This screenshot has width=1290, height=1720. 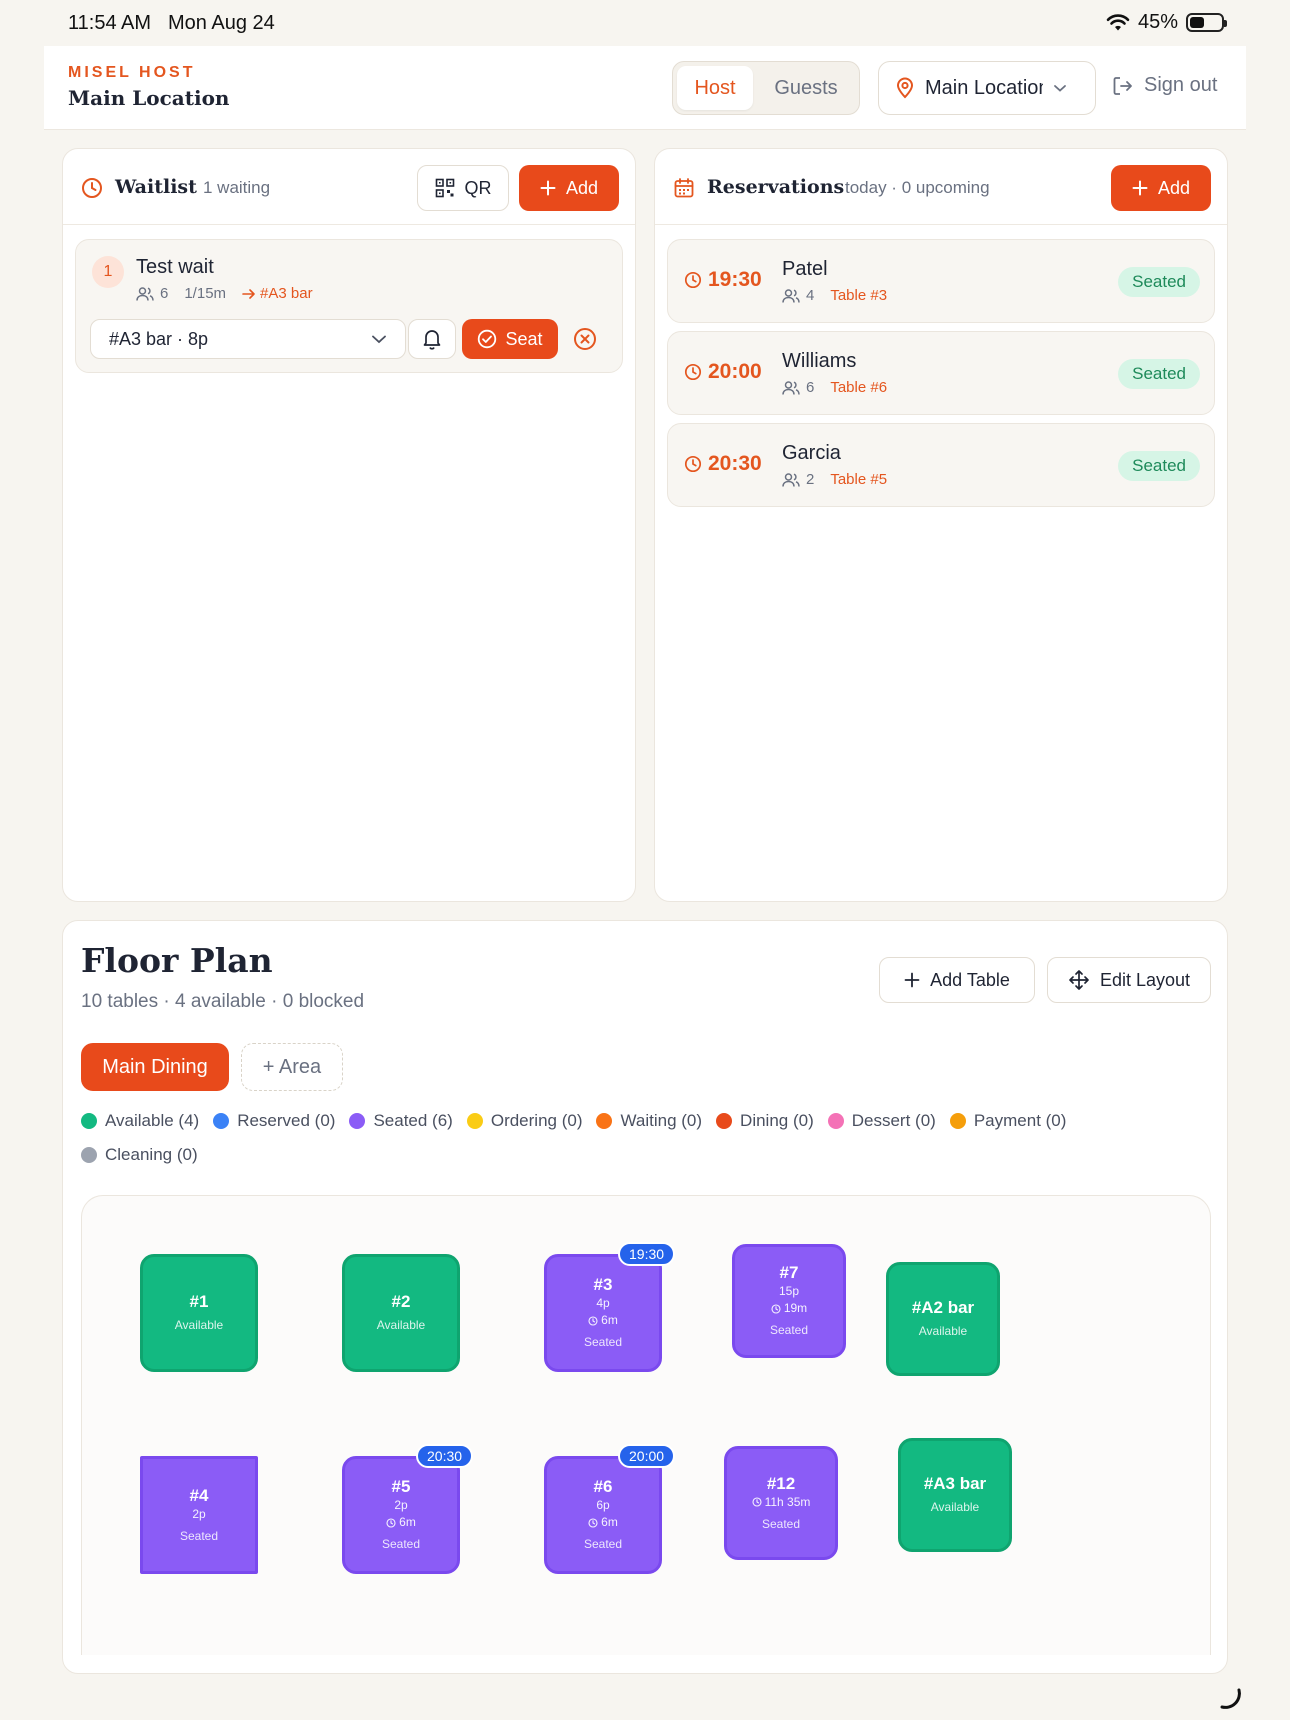 I want to click on remove-waitlist-button, so click(x=585, y=339).